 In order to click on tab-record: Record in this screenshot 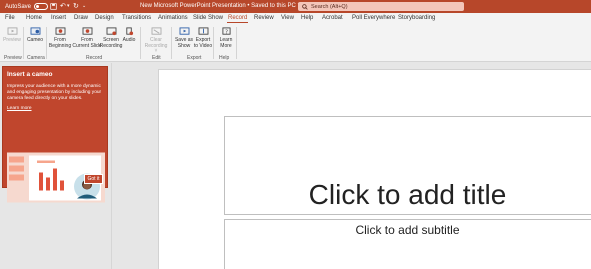, I will do `click(237, 19)`.